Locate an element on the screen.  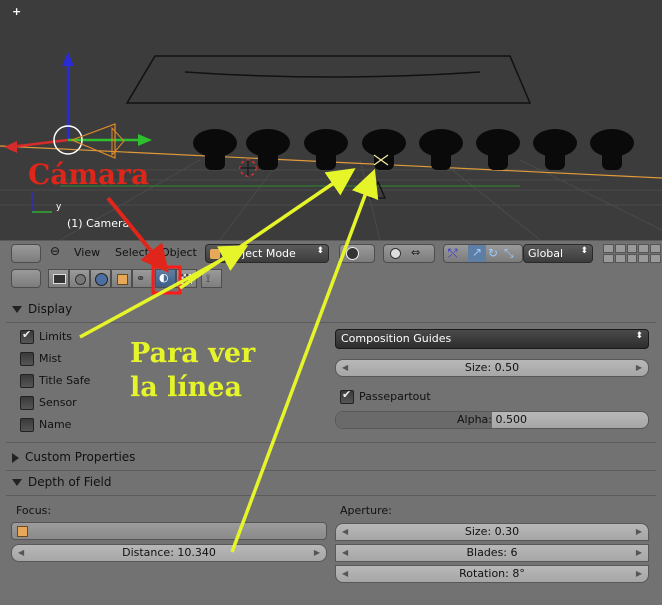
title-safe-checkbox: Title Safe is located at coordinates (55, 382).